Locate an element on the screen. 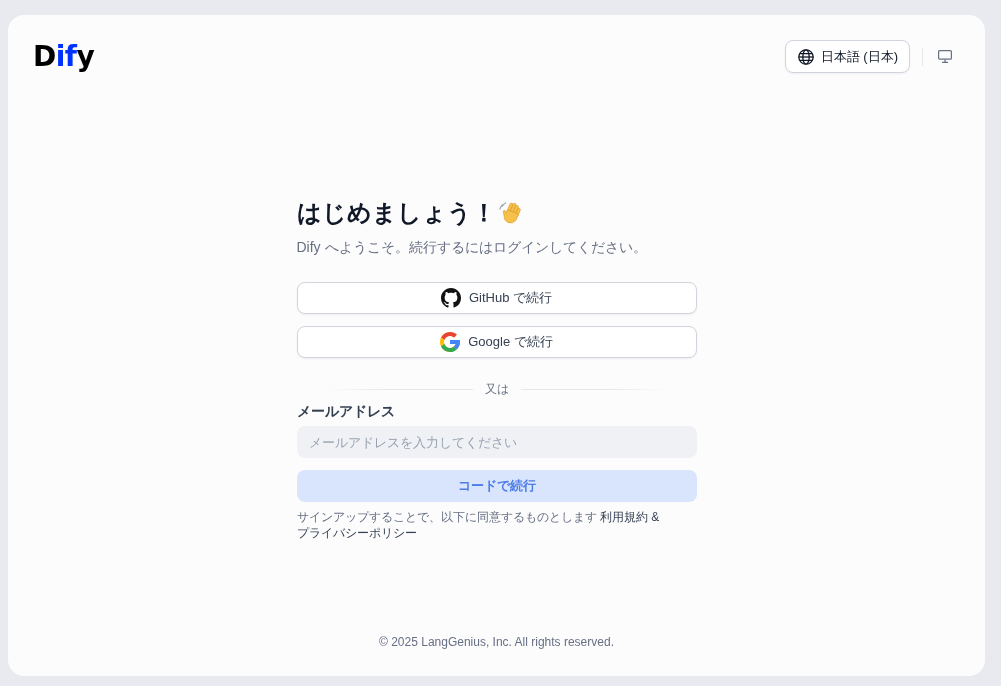 The width and height of the screenshot is (1001, 686). email-label: メールアドレス is located at coordinates (346, 411).